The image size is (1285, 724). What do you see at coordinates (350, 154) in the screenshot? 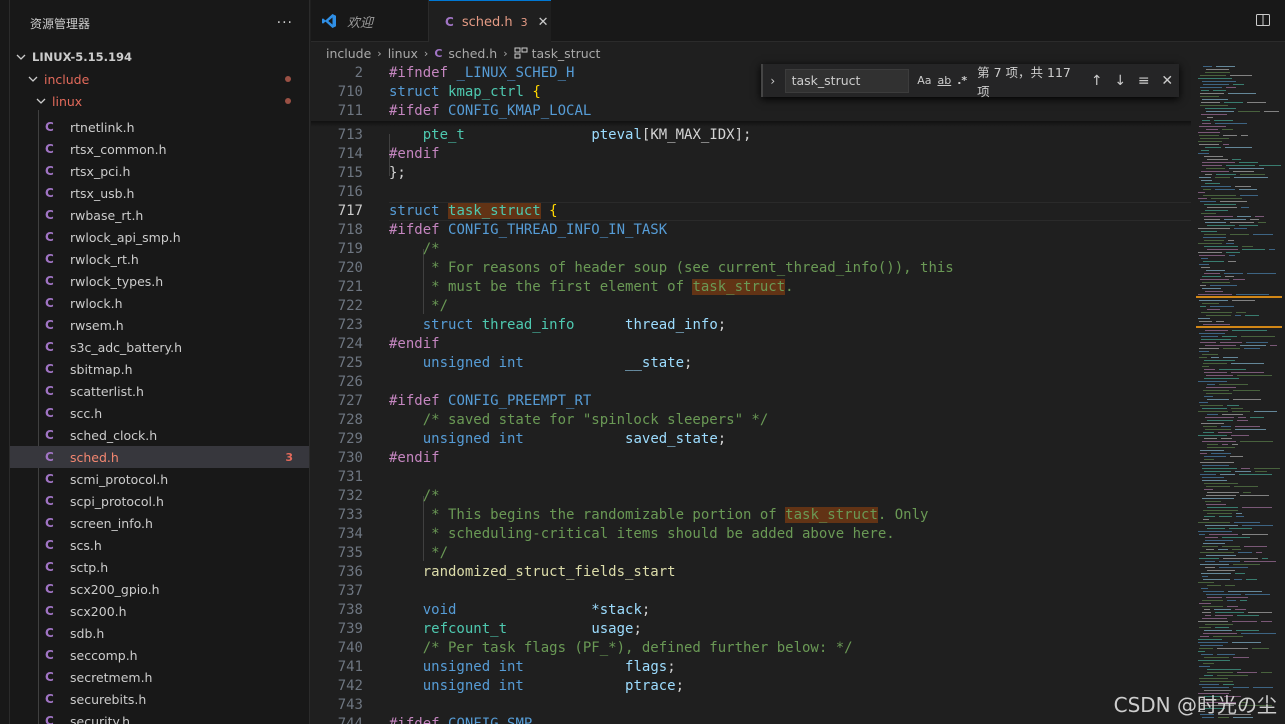
I see `line-number: 714` at bounding box center [350, 154].